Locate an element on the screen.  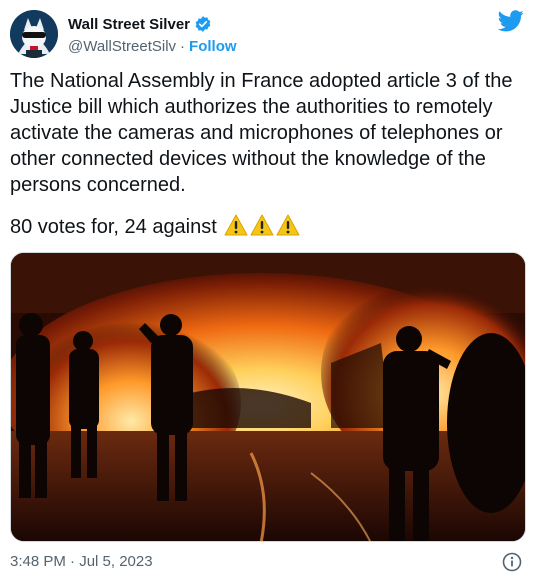
twitter-bird-icon is located at coordinates (511, 21).